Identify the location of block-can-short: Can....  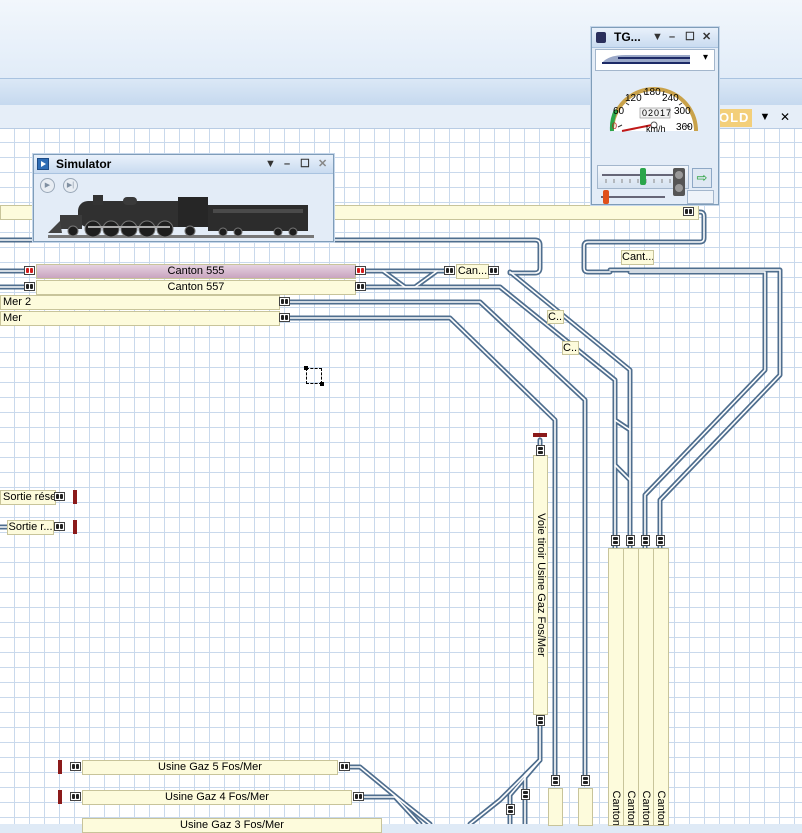
(472, 271).